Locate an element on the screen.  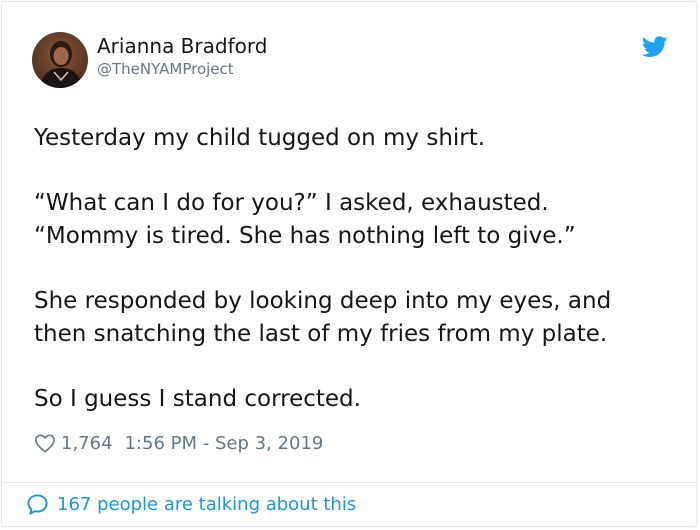
conversation-link: 167 people are talking about this is located at coordinates (191, 504).